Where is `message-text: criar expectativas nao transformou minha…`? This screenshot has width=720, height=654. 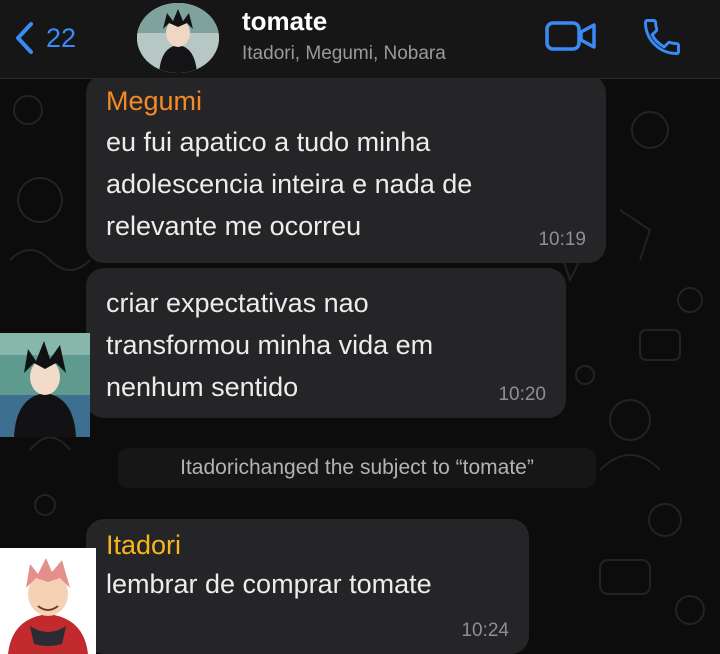
message-text: criar expectativas nao transformou minha… is located at coordinates (326, 345).